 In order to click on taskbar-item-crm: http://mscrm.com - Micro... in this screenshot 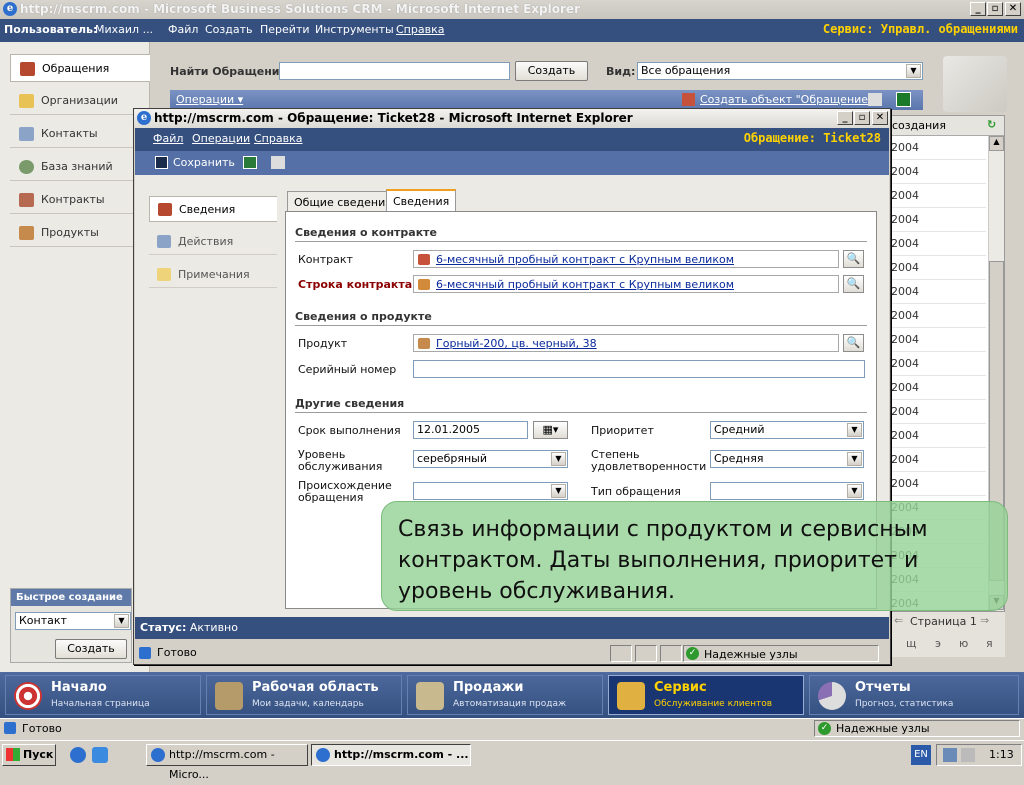, I will do `click(227, 762)`.